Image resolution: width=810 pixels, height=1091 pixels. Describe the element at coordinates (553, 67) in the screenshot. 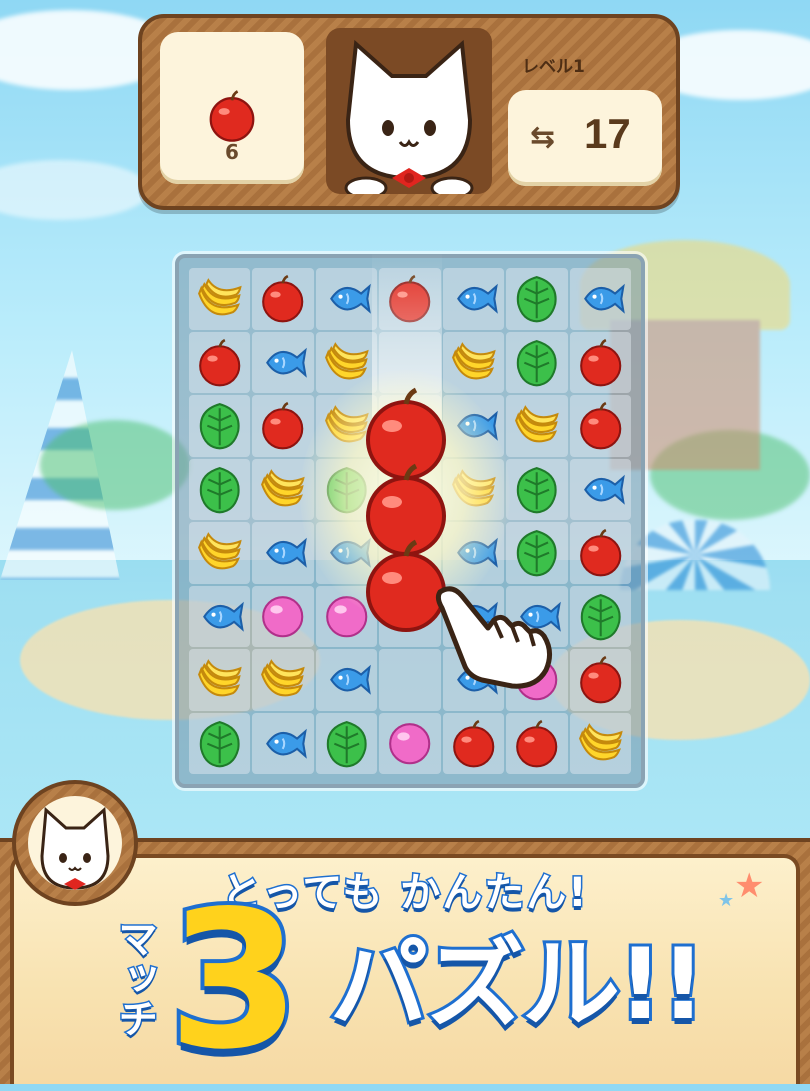

I see `level-label: レベル1` at that location.